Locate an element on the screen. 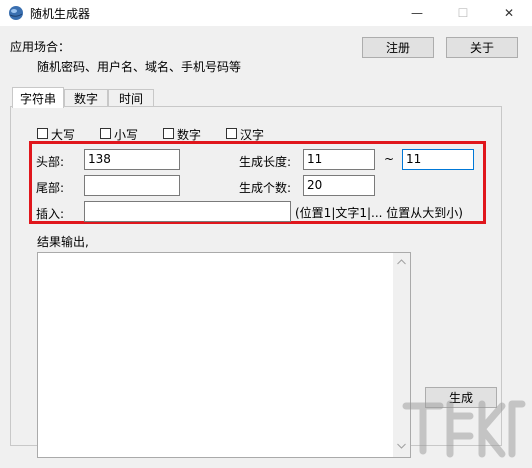 Image resolution: width=532 pixels, height=468 pixels. length-max-input: 11 is located at coordinates (438, 159).